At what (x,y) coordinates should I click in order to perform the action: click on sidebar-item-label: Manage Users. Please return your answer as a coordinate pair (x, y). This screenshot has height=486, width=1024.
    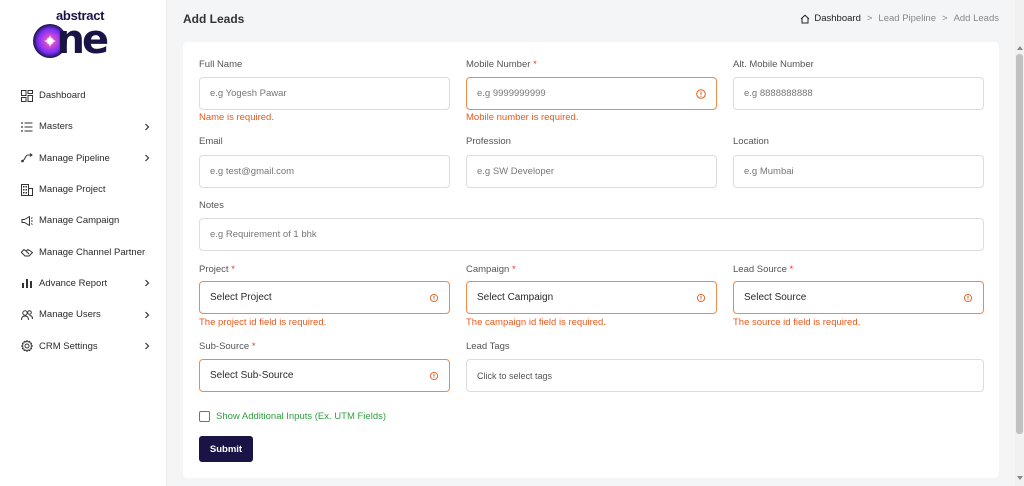
    Looking at the image, I should click on (70, 315).